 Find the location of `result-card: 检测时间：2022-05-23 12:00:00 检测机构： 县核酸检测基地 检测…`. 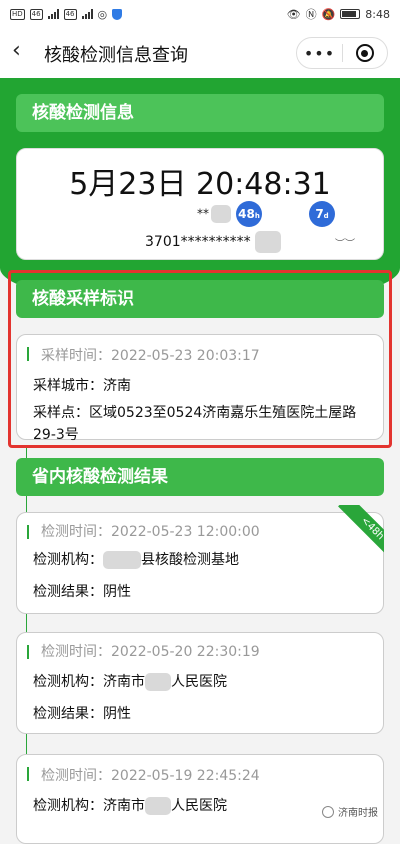

result-card: 检测时间：2022-05-23 12:00:00 检测机构： 县核酸检测基地 检测… is located at coordinates (200, 563).